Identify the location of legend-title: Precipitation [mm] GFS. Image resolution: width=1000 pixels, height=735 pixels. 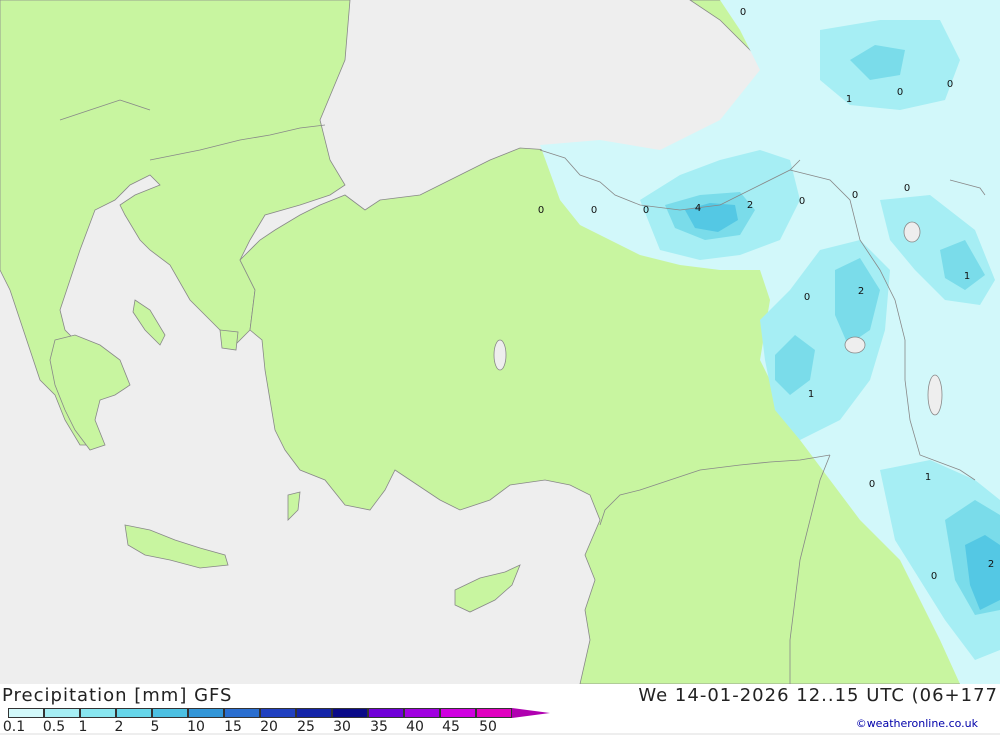
(117, 695).